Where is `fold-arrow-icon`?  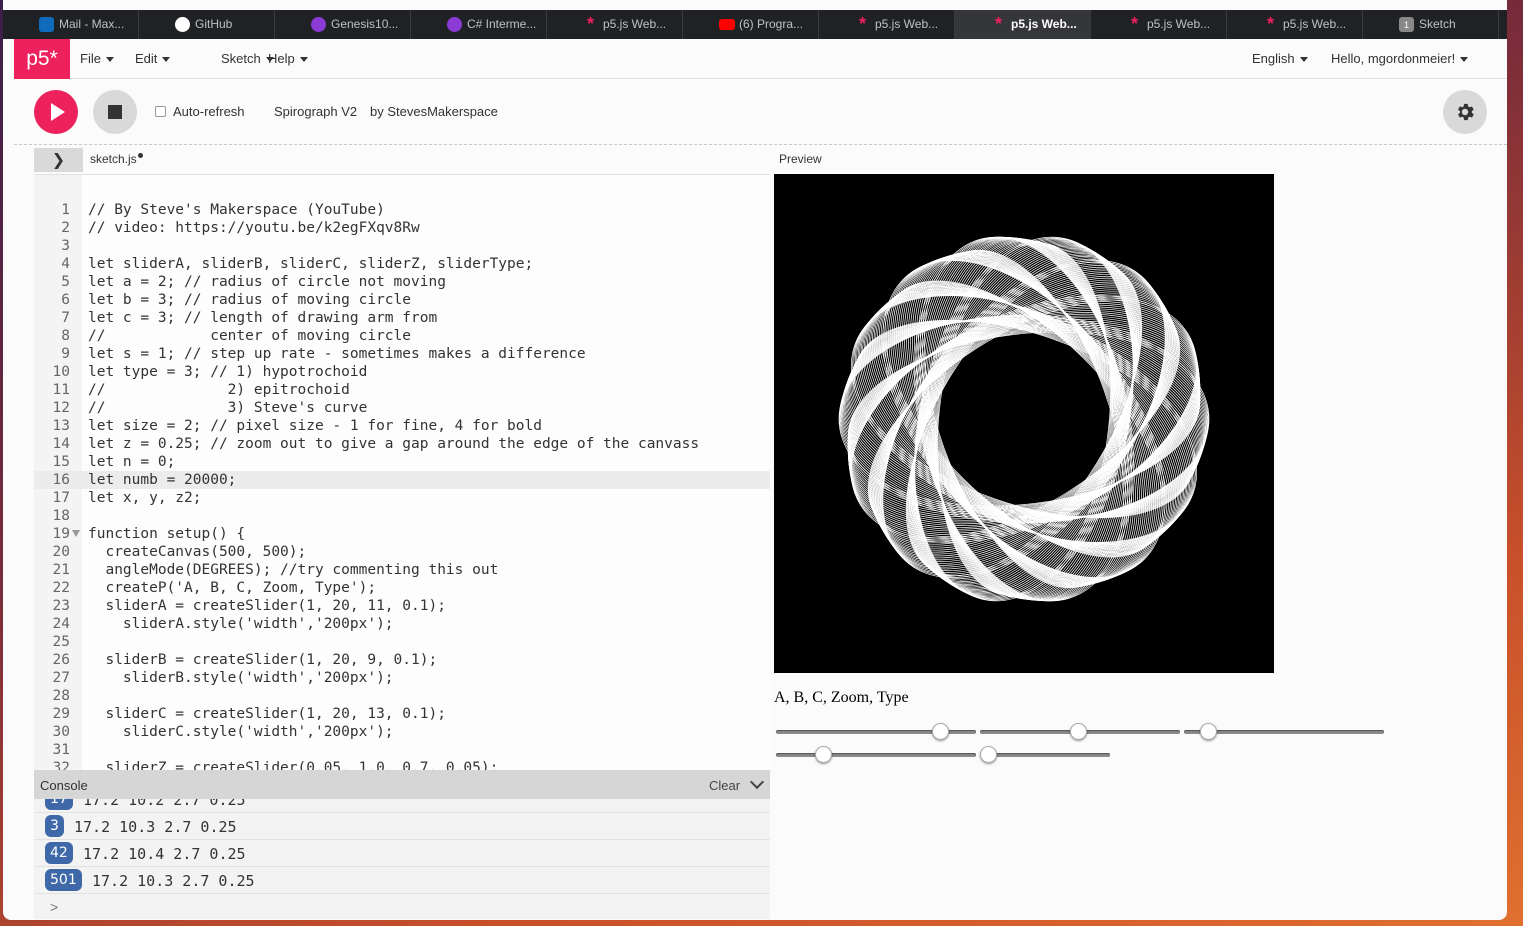
fold-arrow-icon is located at coordinates (76, 533).